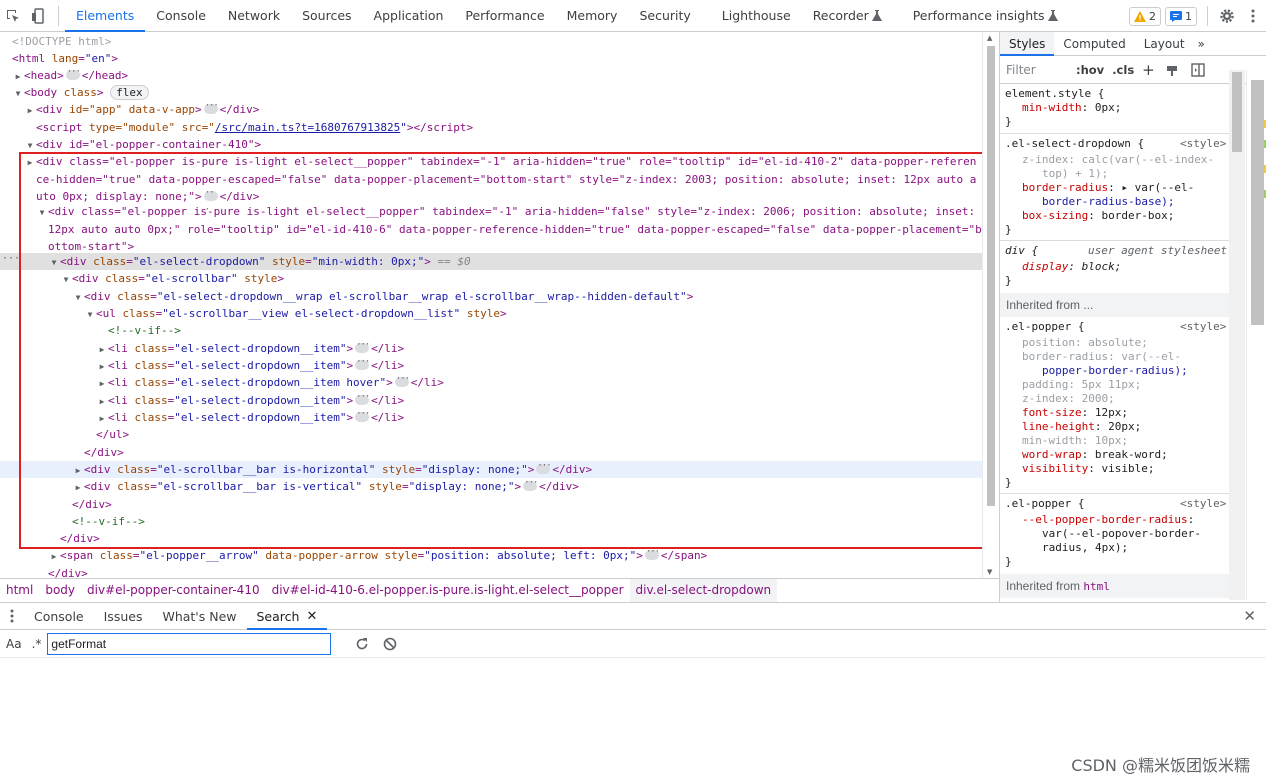 This screenshot has width=1266, height=784. I want to click on tab-network: Network, so click(254, 16).